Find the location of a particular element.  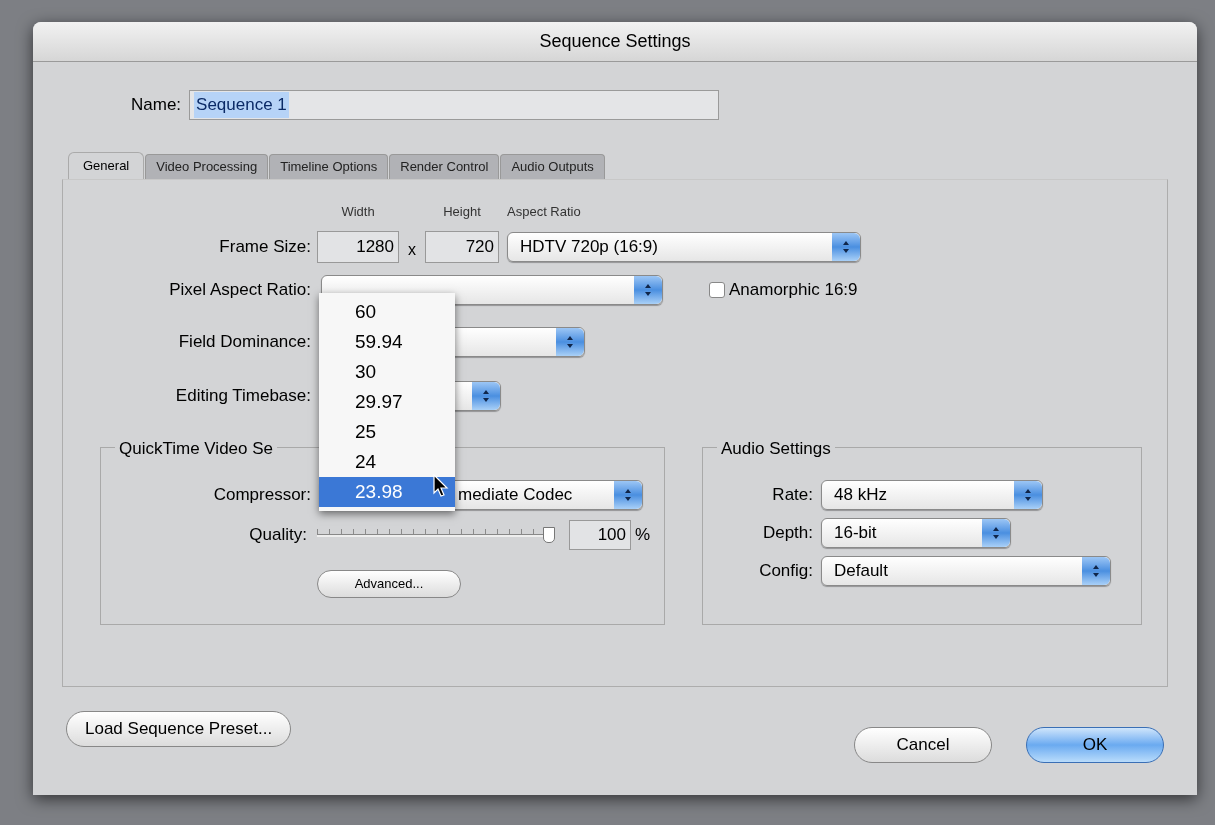

column-header: Aspect Ratio is located at coordinates (544, 211).